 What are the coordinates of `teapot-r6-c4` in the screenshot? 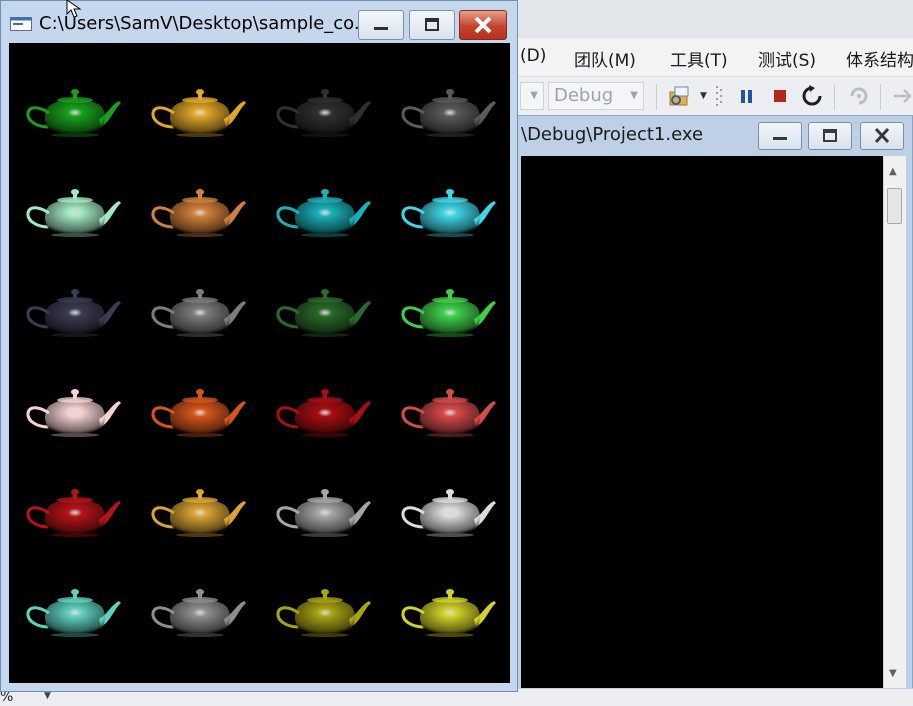 It's located at (448, 613).